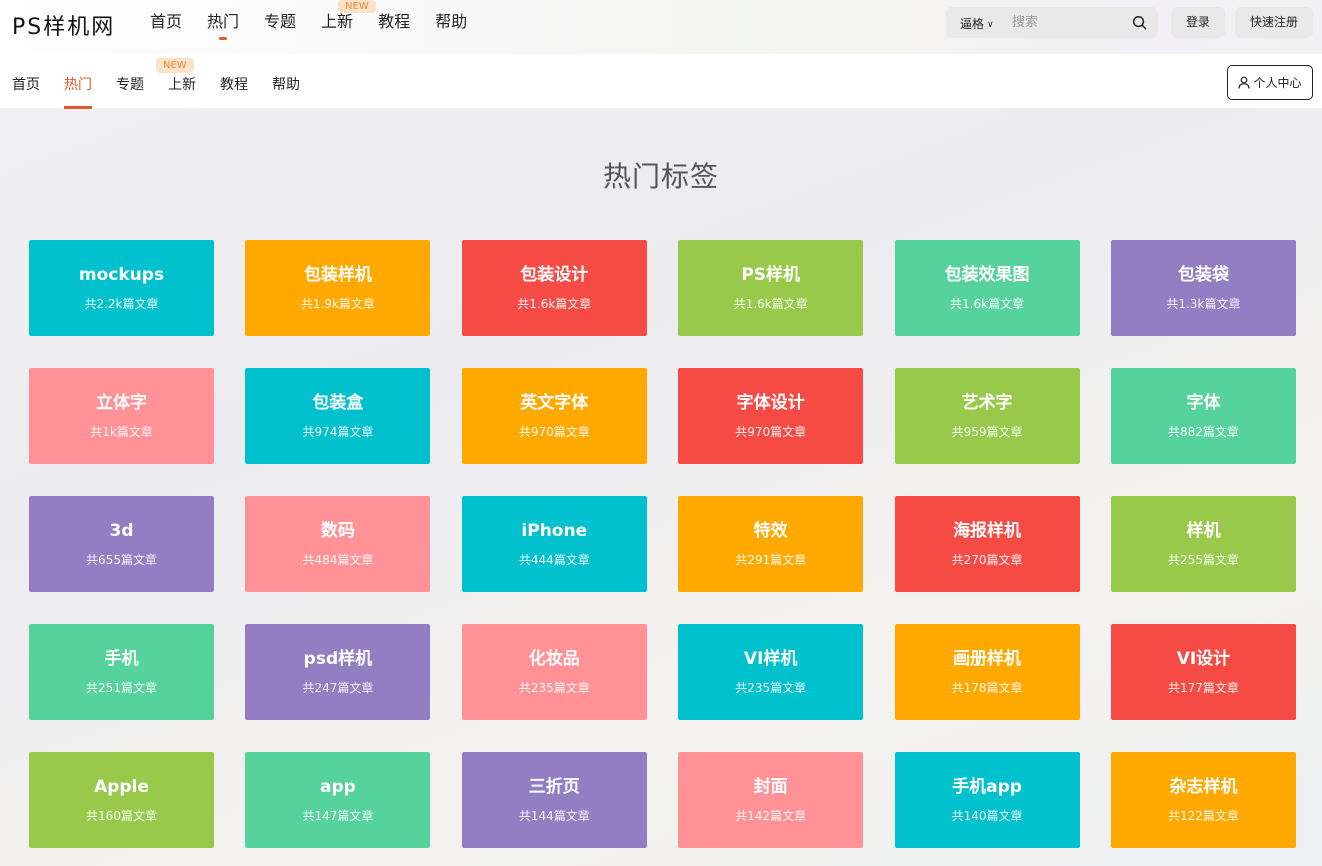 This screenshot has width=1322, height=866. What do you see at coordinates (121, 559) in the screenshot?
I see `tag-count: 共655篇文章` at bounding box center [121, 559].